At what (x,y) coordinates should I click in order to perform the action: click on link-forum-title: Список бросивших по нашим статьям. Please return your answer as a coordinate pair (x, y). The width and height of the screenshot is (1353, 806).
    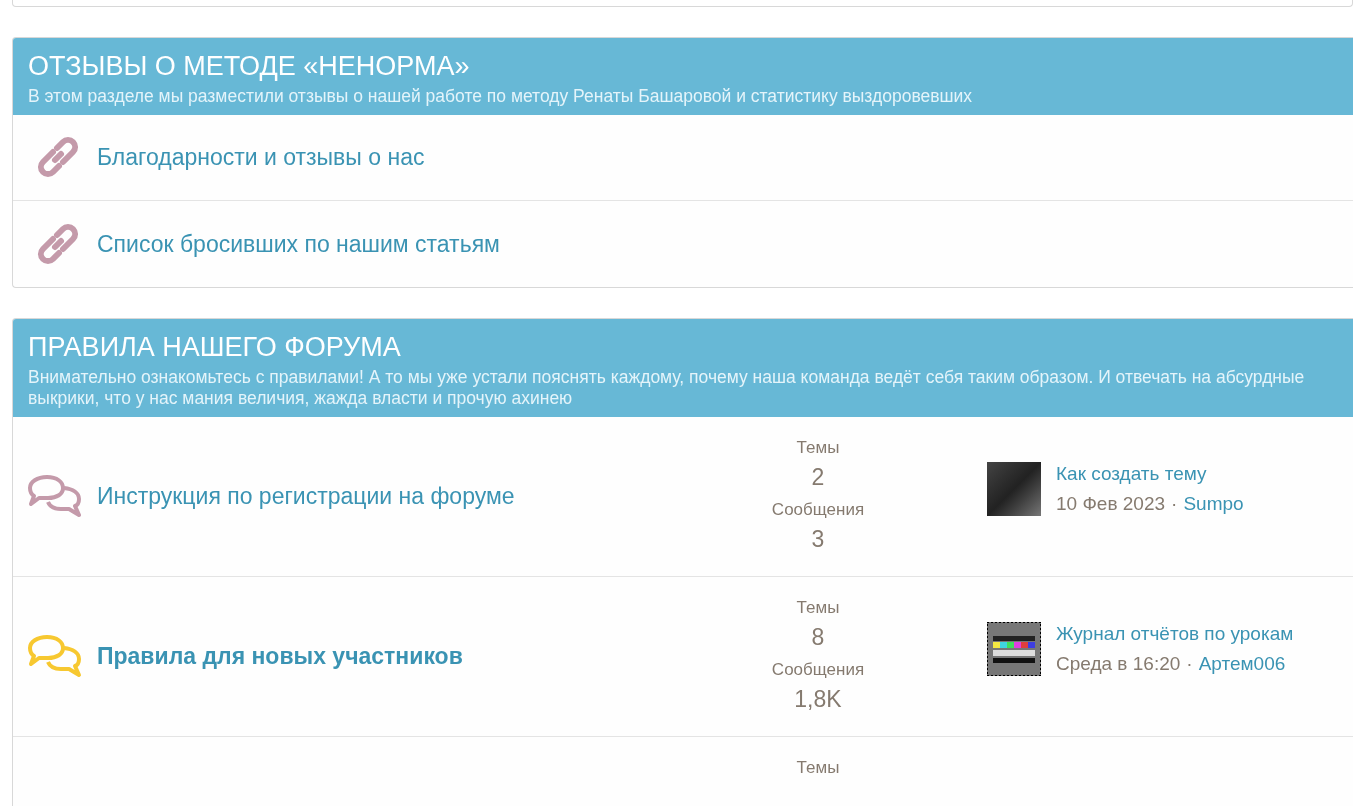
    Looking at the image, I should click on (298, 244).